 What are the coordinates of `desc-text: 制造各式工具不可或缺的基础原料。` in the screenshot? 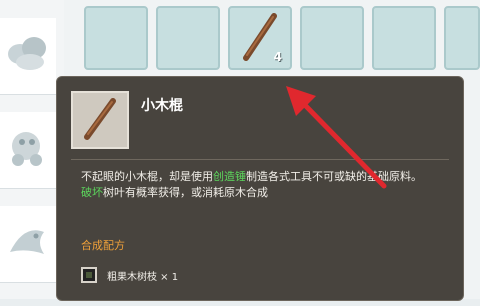 It's located at (334, 176).